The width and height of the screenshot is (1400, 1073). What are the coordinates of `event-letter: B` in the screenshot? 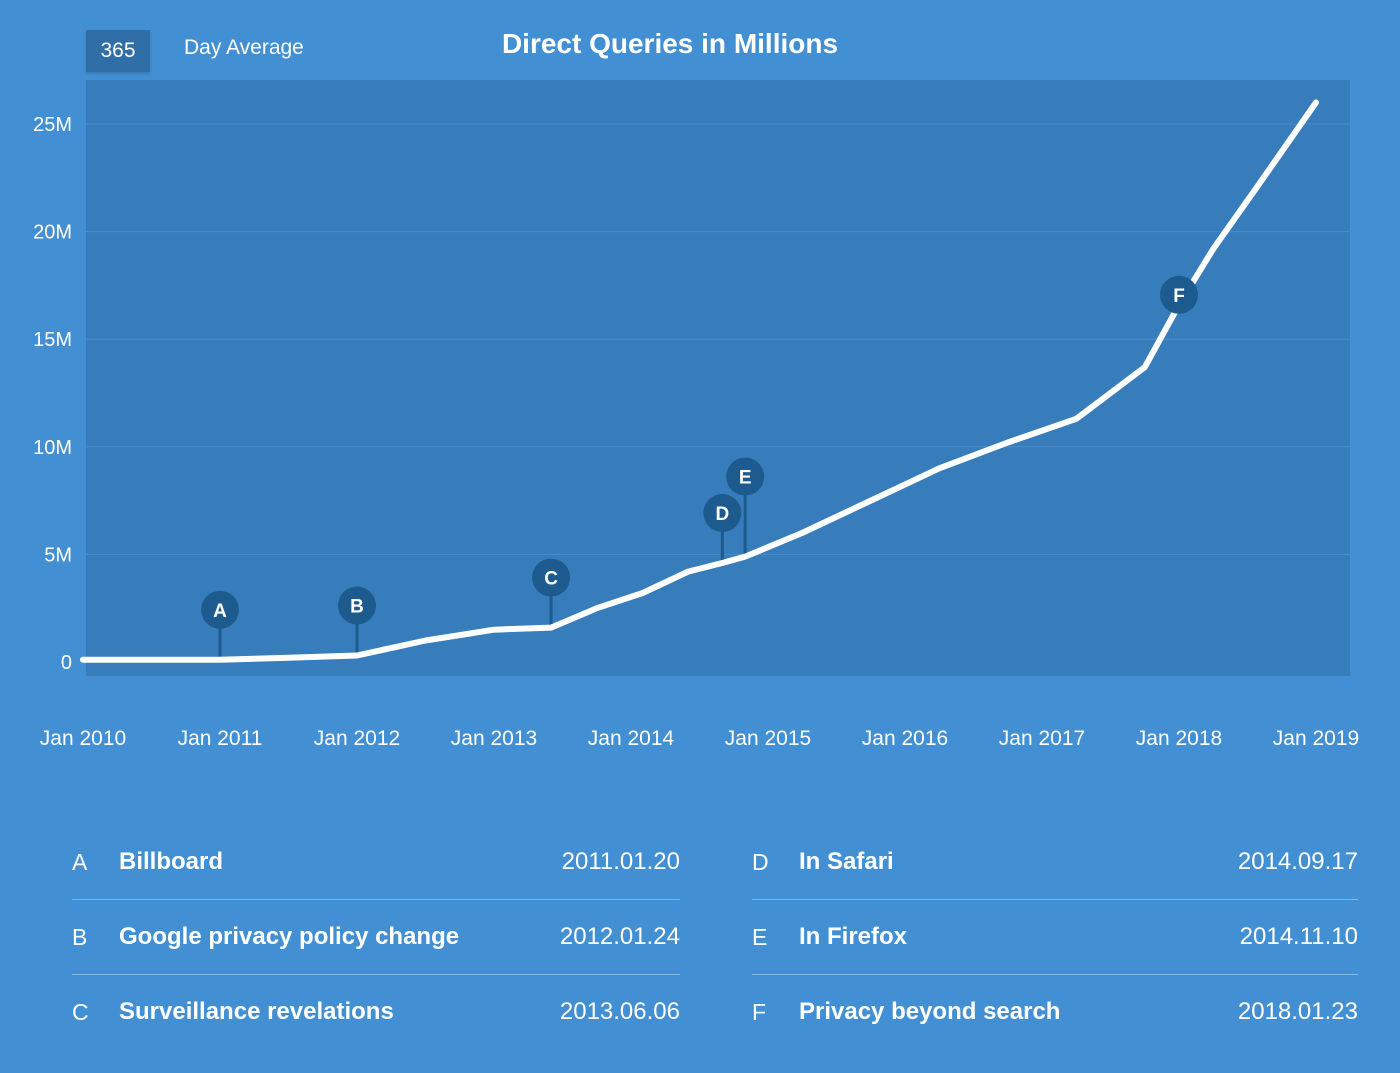 It's located at (80, 937).